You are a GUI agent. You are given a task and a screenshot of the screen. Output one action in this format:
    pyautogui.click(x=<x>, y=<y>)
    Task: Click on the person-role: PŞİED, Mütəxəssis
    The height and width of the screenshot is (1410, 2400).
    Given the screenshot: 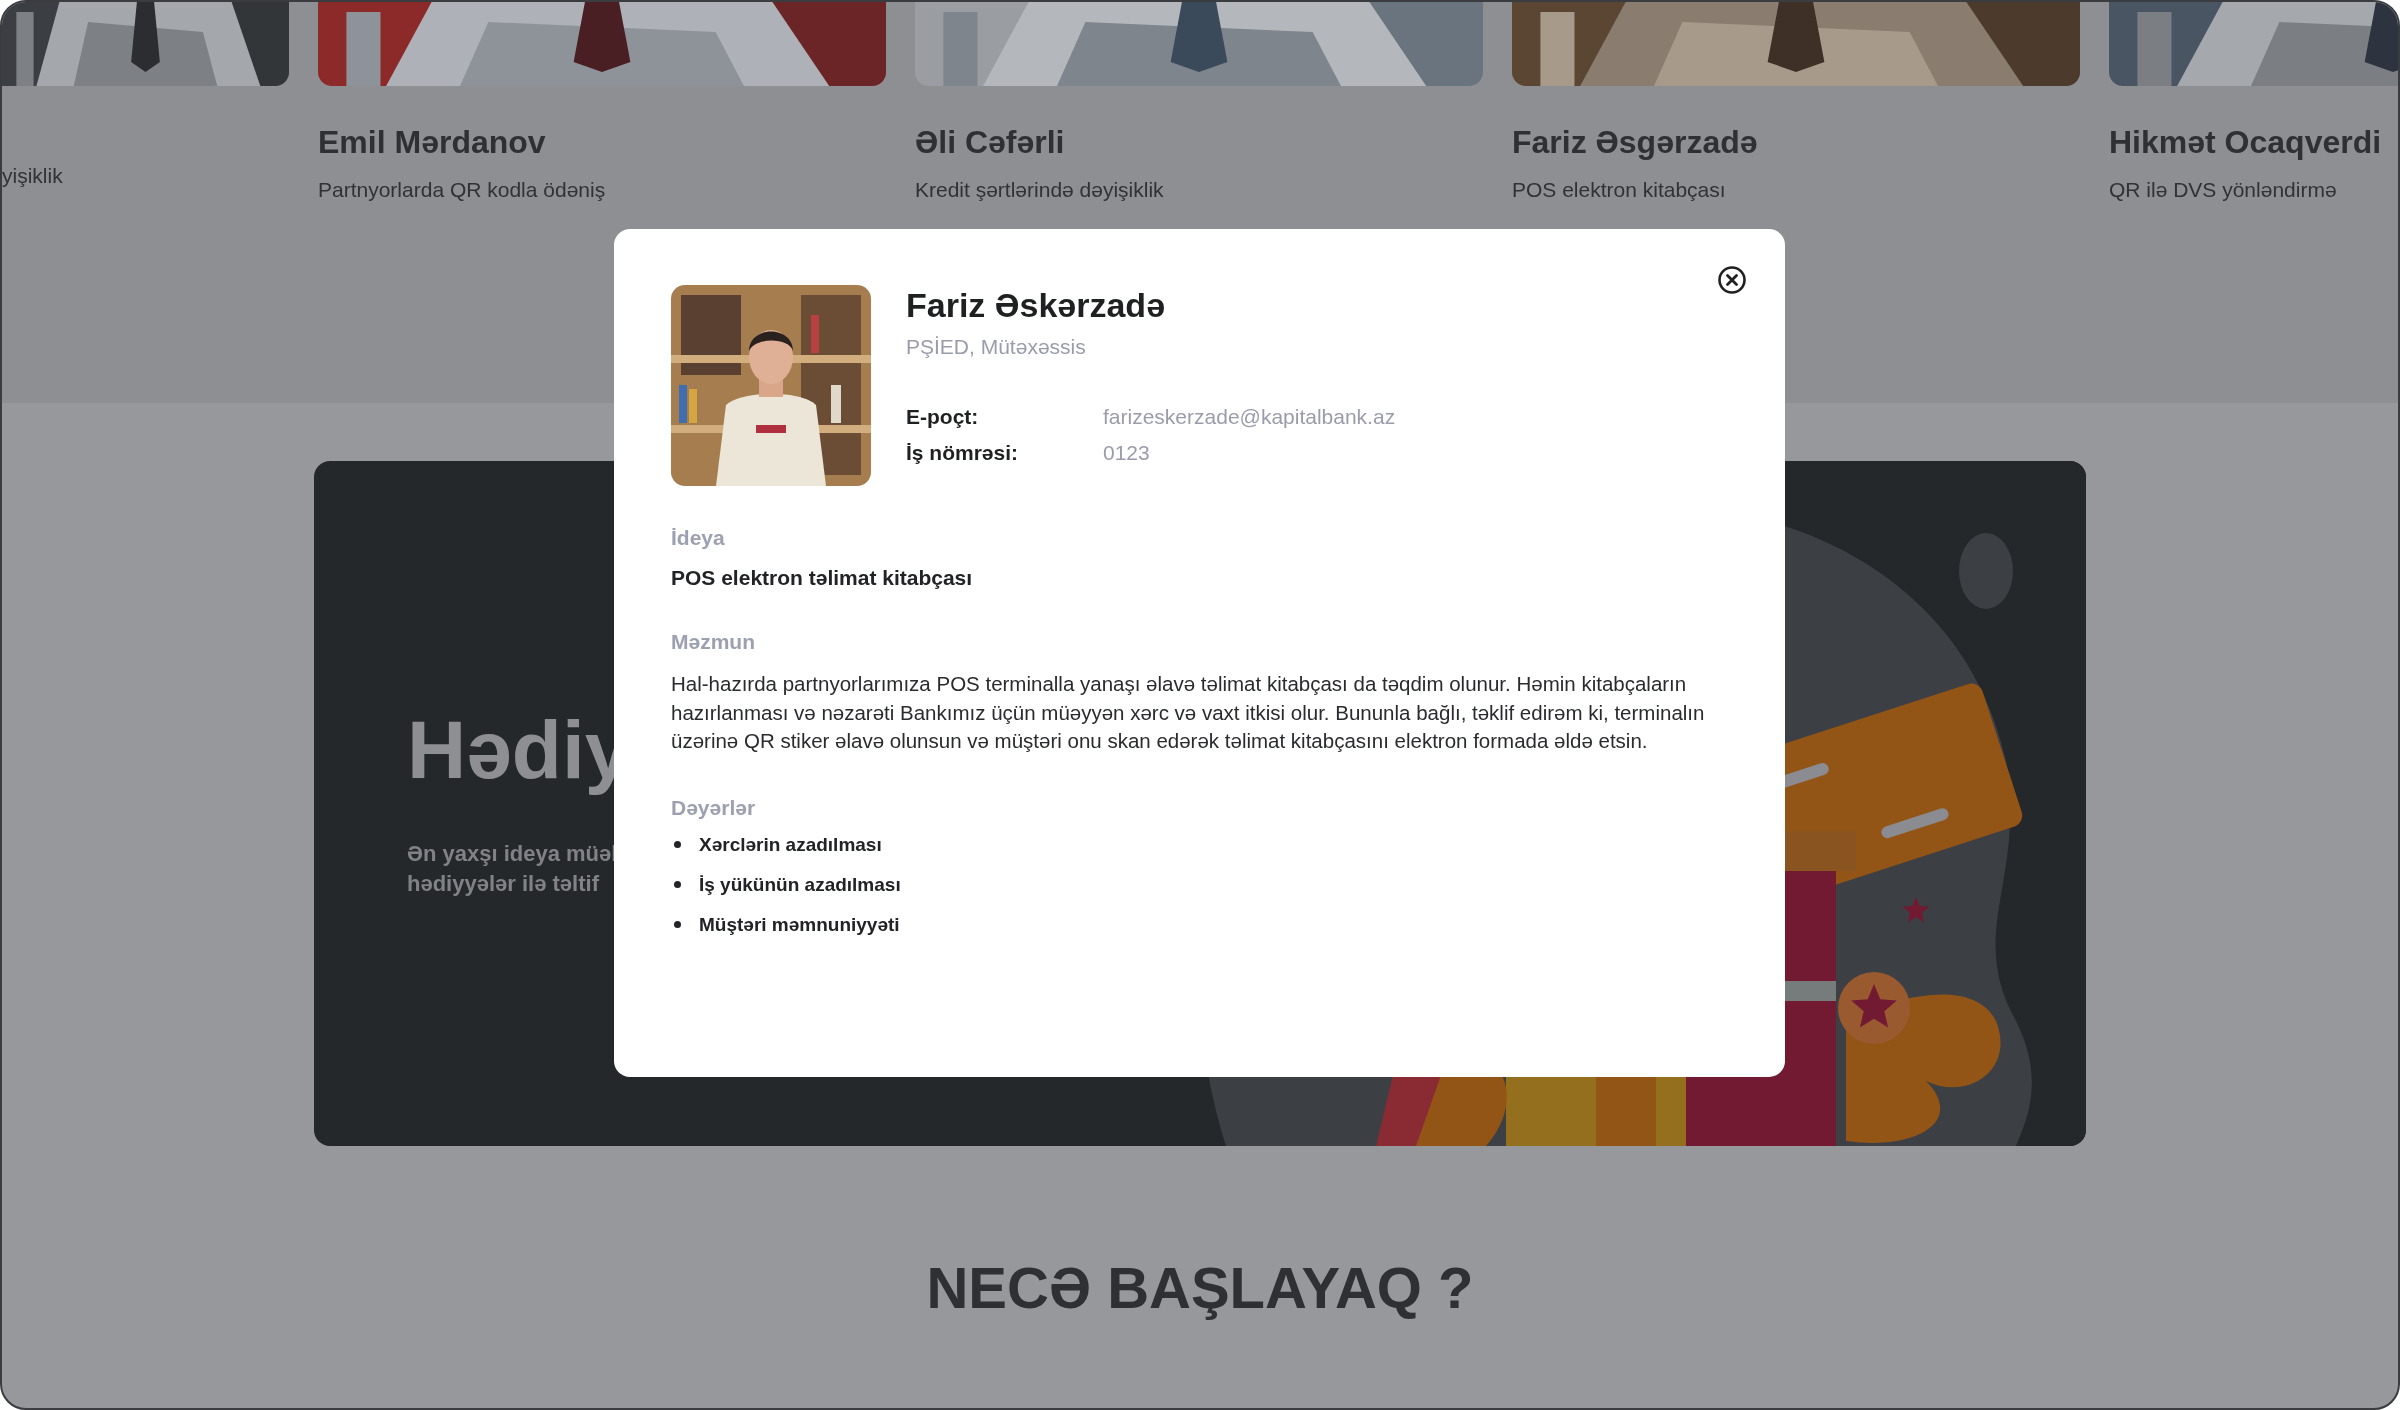 What is the action you would take?
    pyautogui.click(x=996, y=347)
    